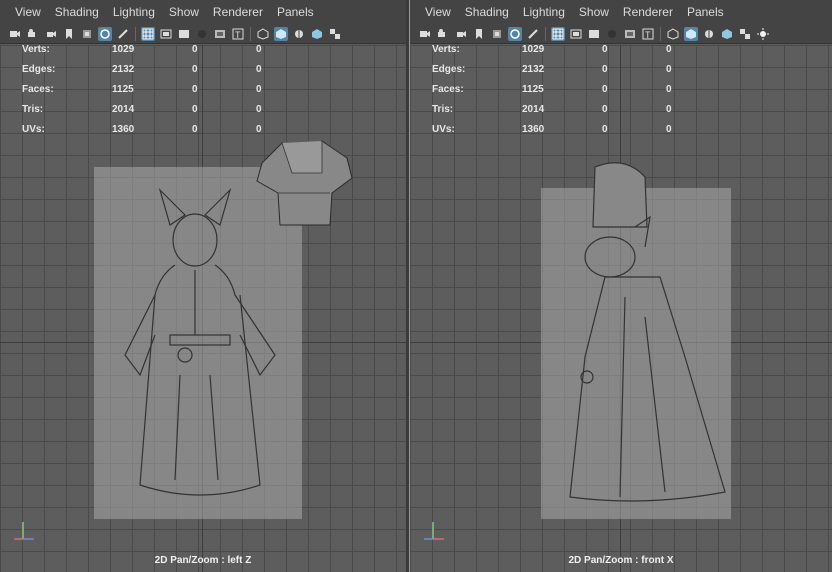  What do you see at coordinates (304, 181) in the screenshot?
I see `mesh-model-left` at bounding box center [304, 181].